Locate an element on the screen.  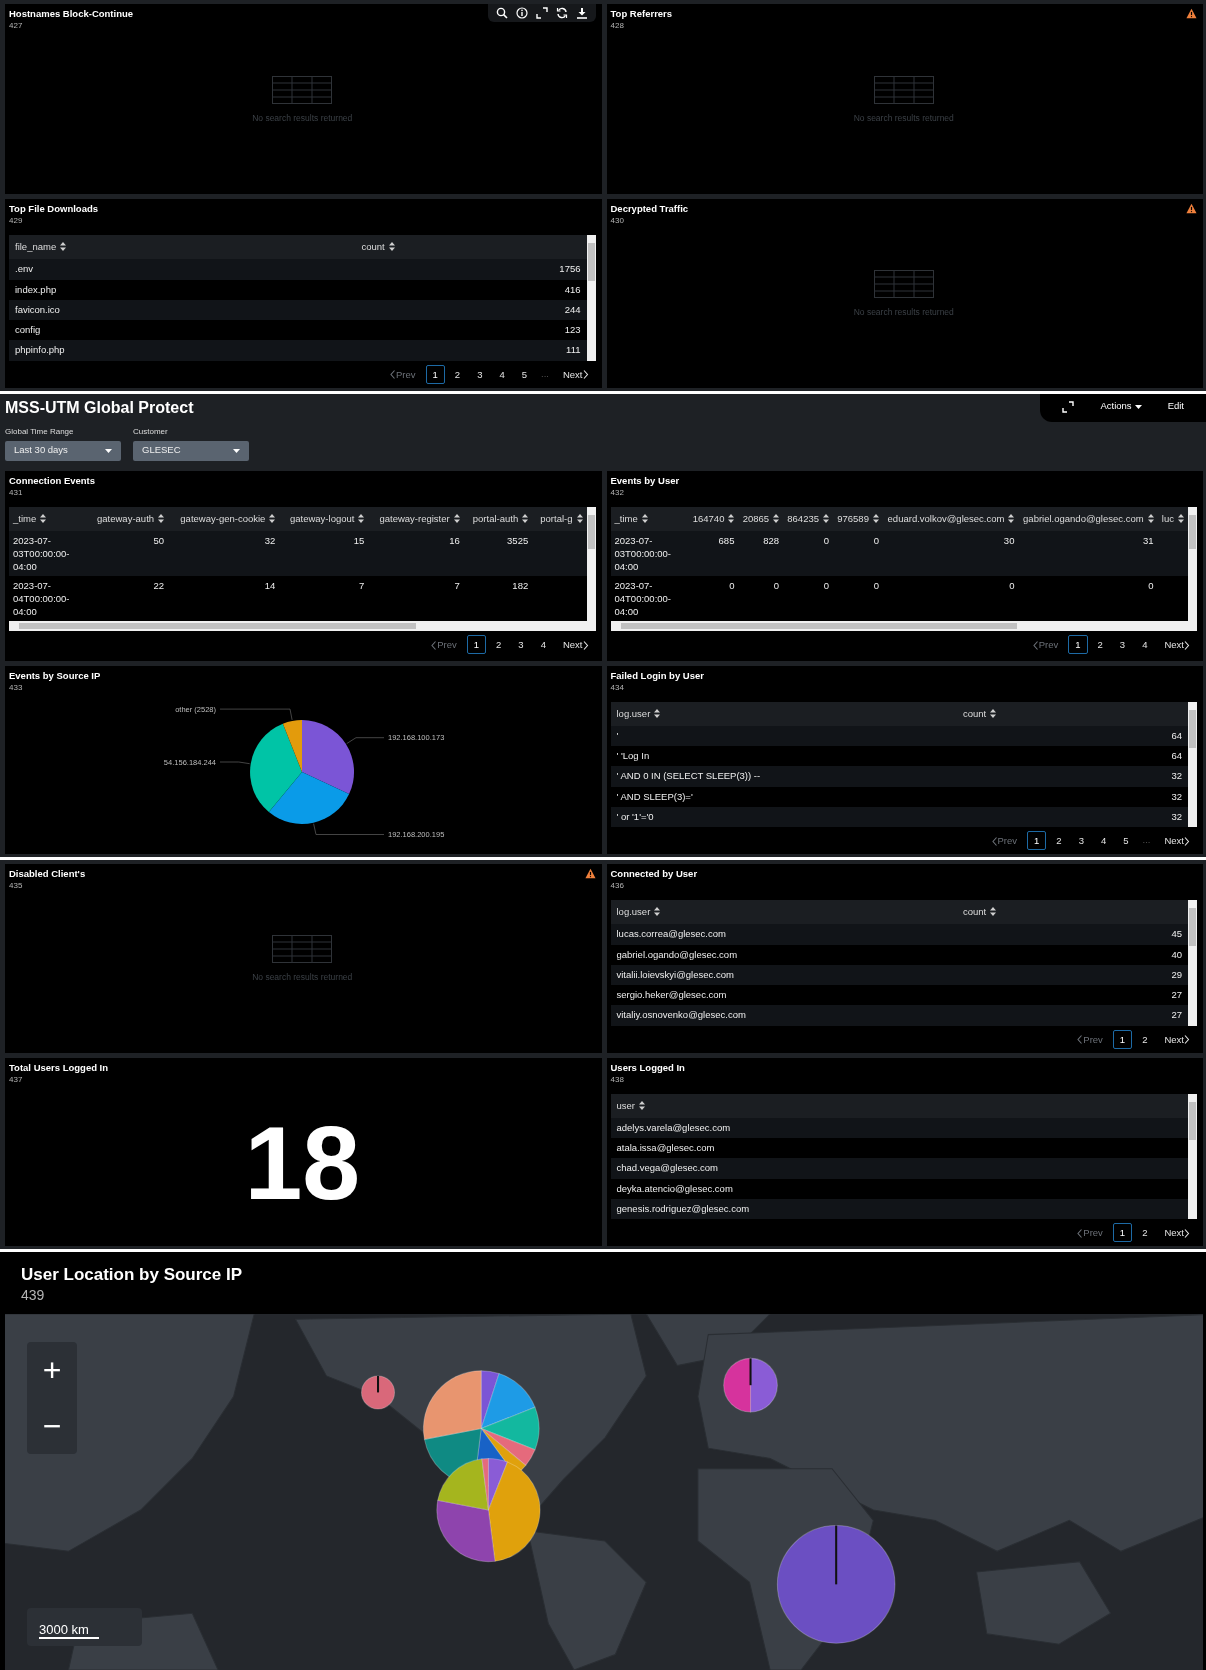
table-cell: 29 is located at coordinates (1072, 974).